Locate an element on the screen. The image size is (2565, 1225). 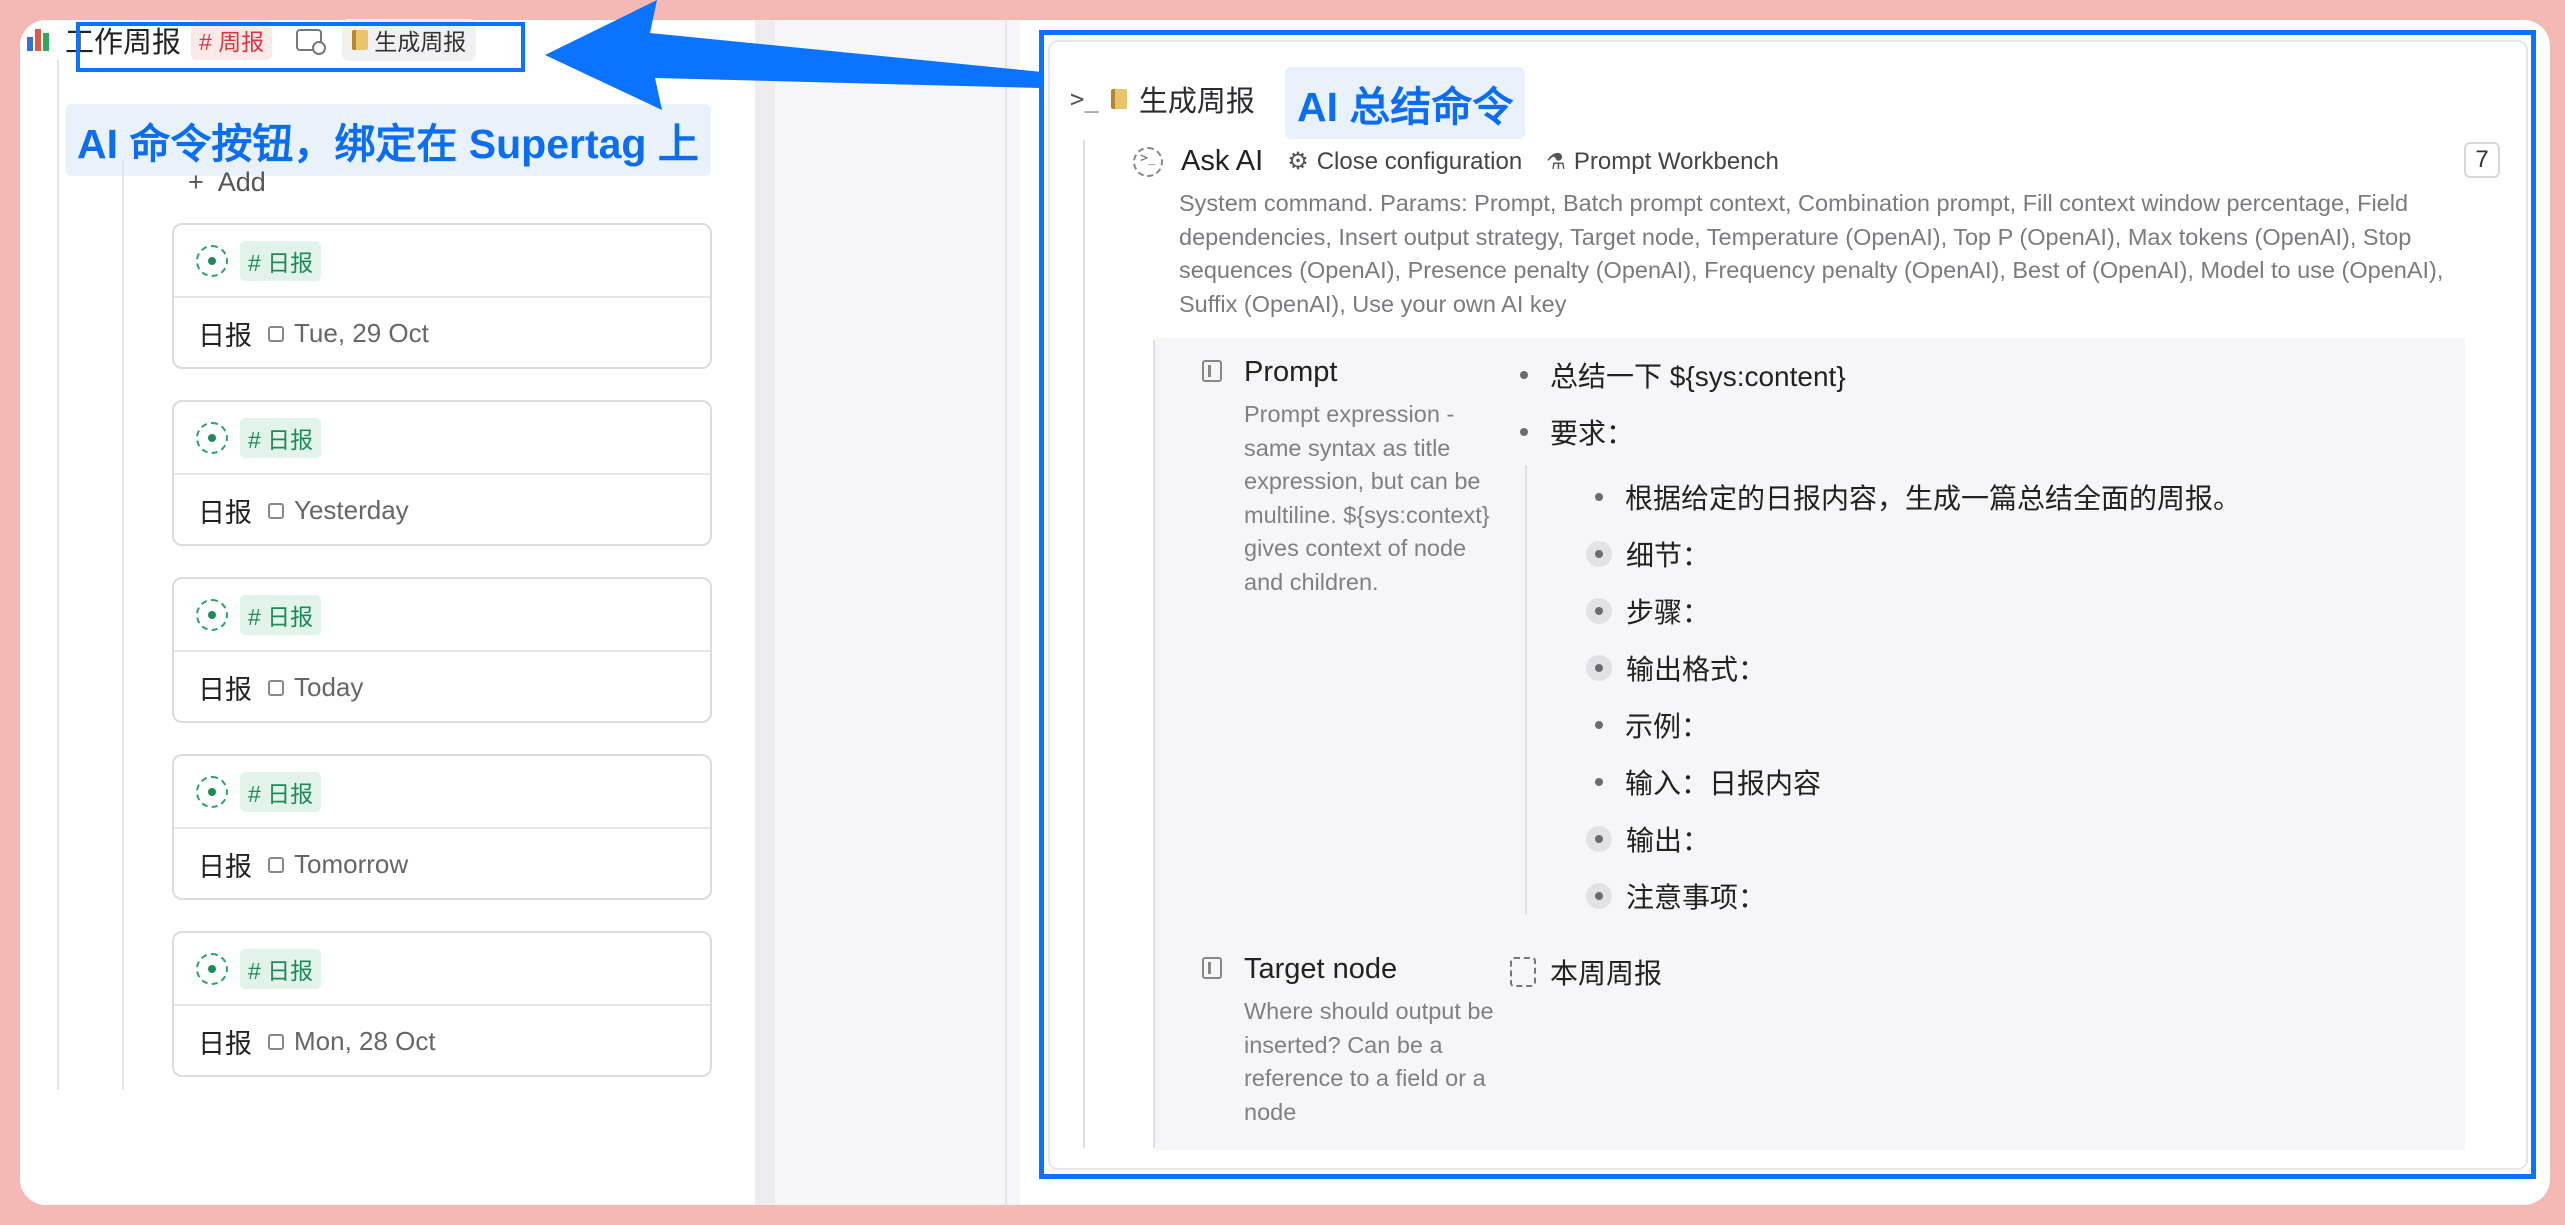
annotation-arrow is located at coordinates (793, 55).